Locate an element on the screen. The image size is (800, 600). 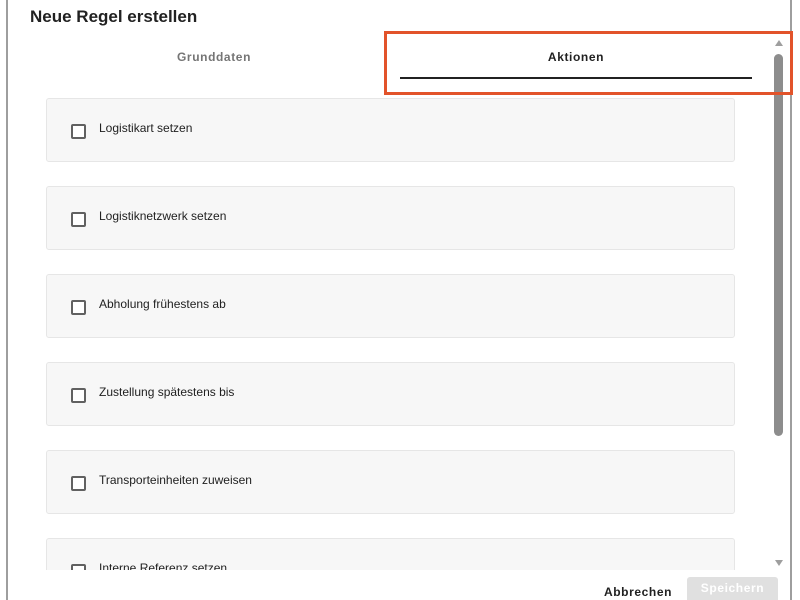
action-card-abholung: Abholung frühestens ab is located at coordinates (390, 306).